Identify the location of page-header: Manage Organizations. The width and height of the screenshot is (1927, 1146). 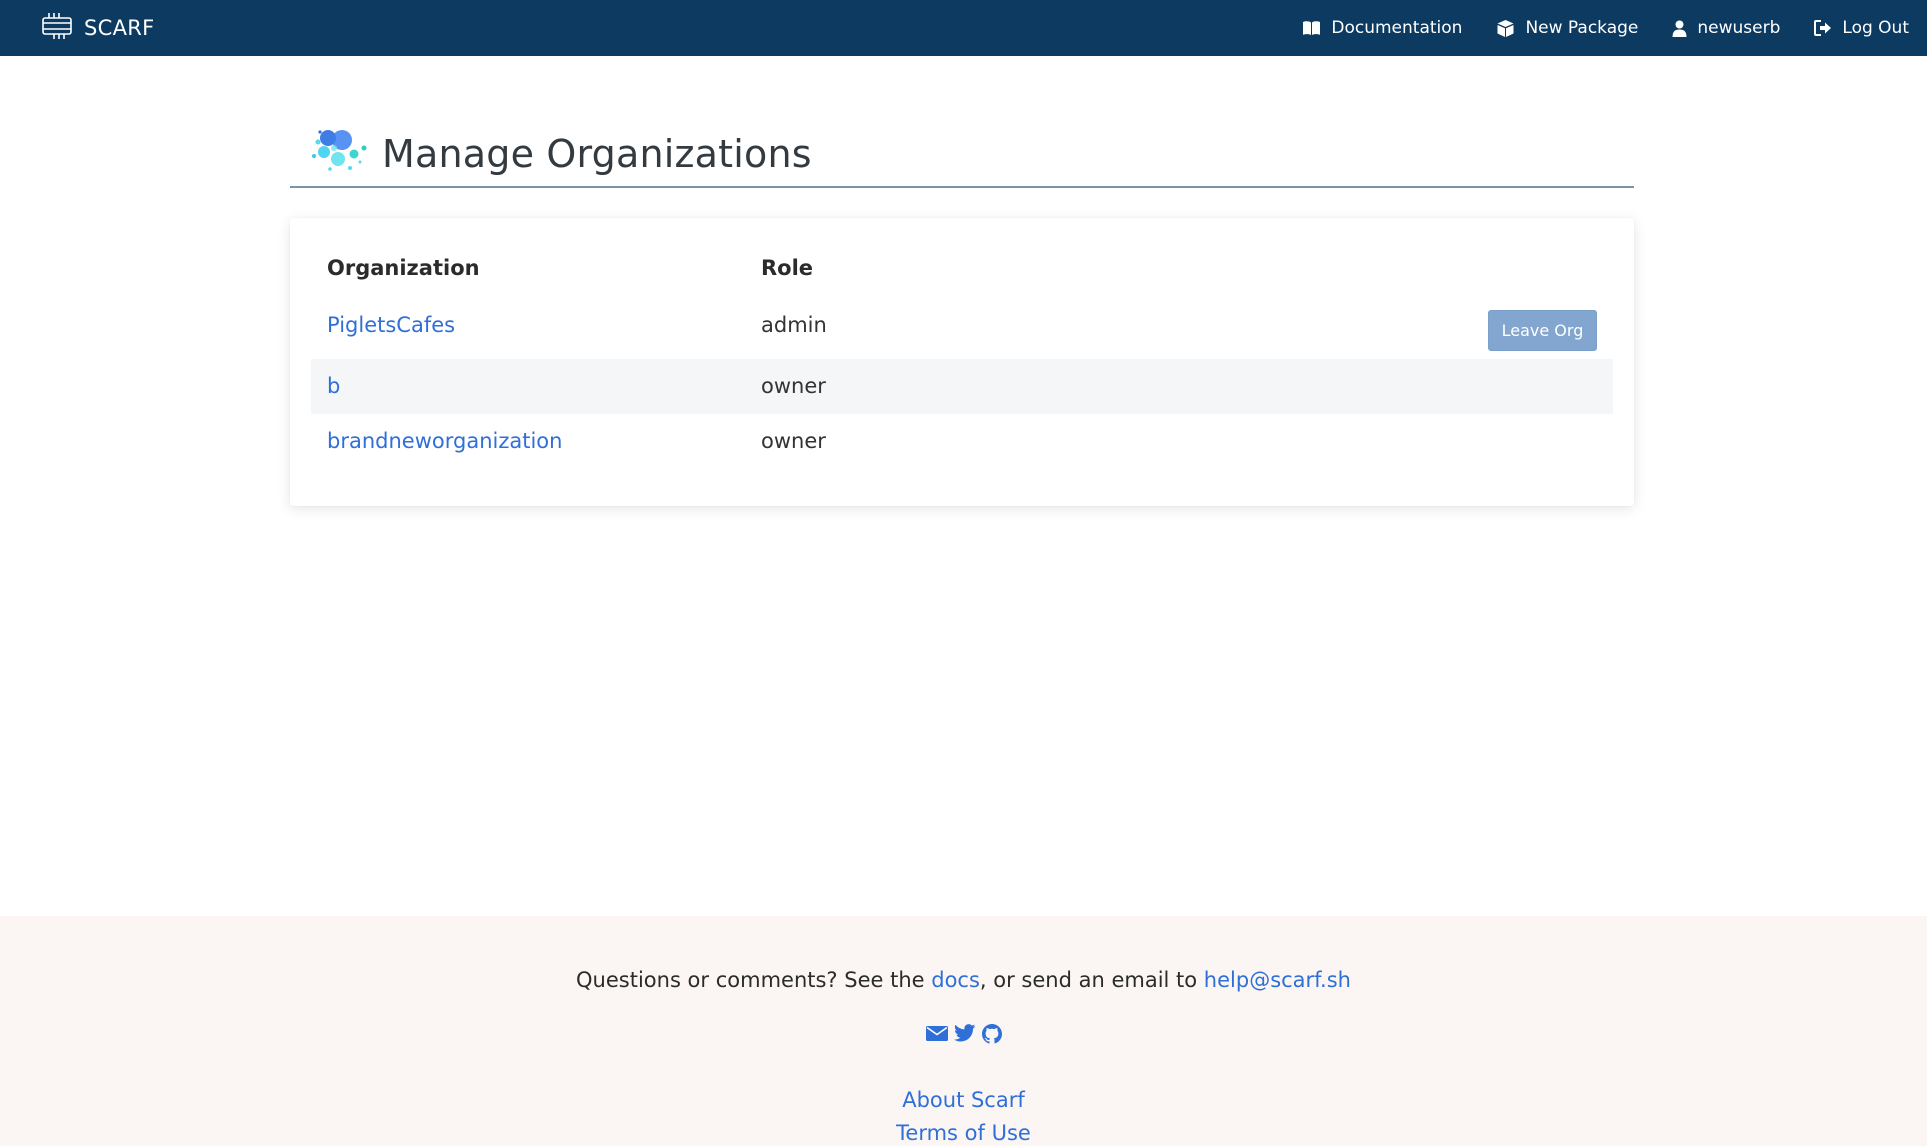
(962, 153).